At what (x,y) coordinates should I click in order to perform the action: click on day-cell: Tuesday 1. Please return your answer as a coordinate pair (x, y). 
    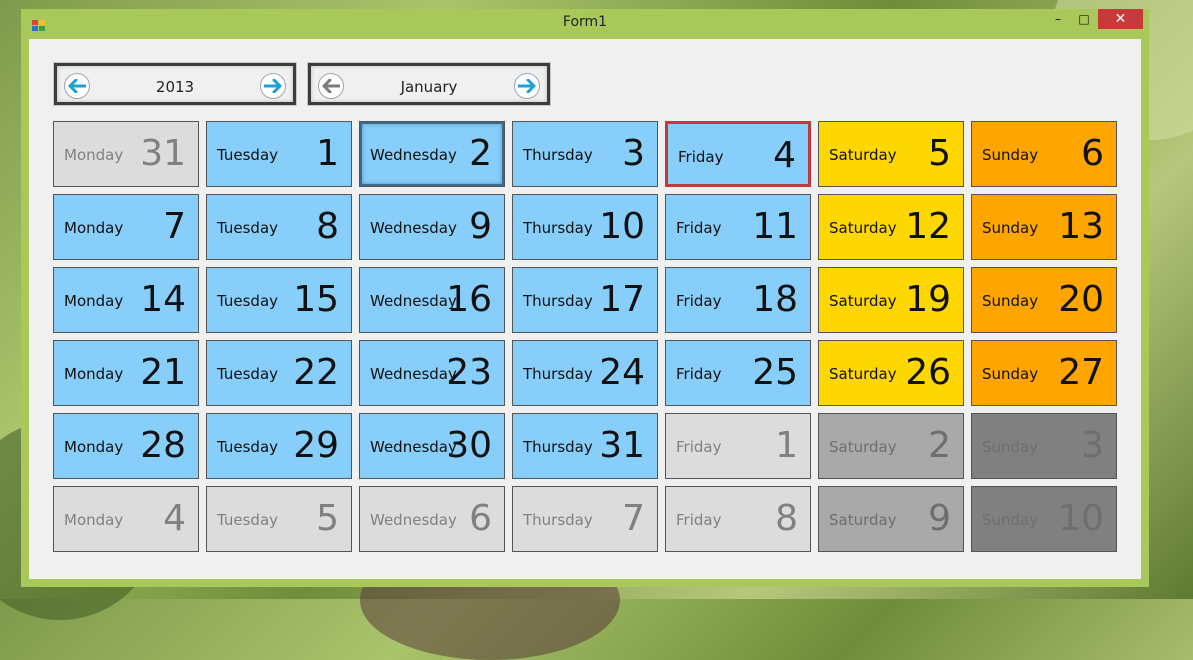
    Looking at the image, I should click on (279, 154).